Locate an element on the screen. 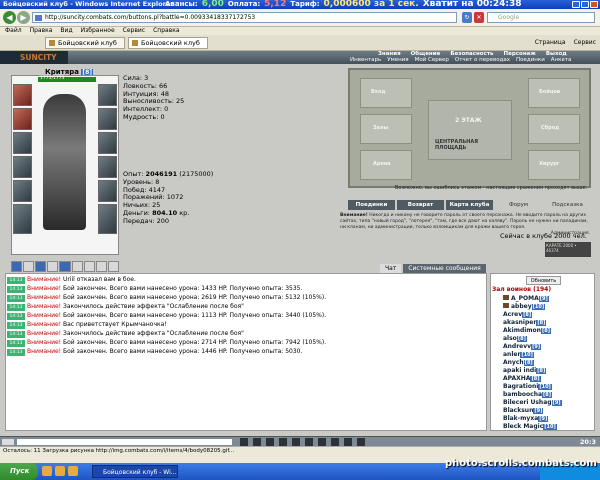  gloves-slot is located at coordinates (107, 143).